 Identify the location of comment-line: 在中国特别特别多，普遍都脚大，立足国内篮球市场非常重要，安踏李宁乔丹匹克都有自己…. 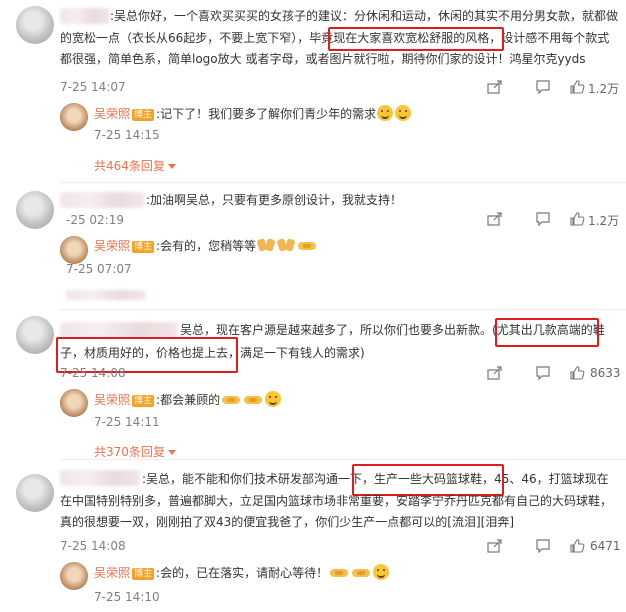
(336, 501).